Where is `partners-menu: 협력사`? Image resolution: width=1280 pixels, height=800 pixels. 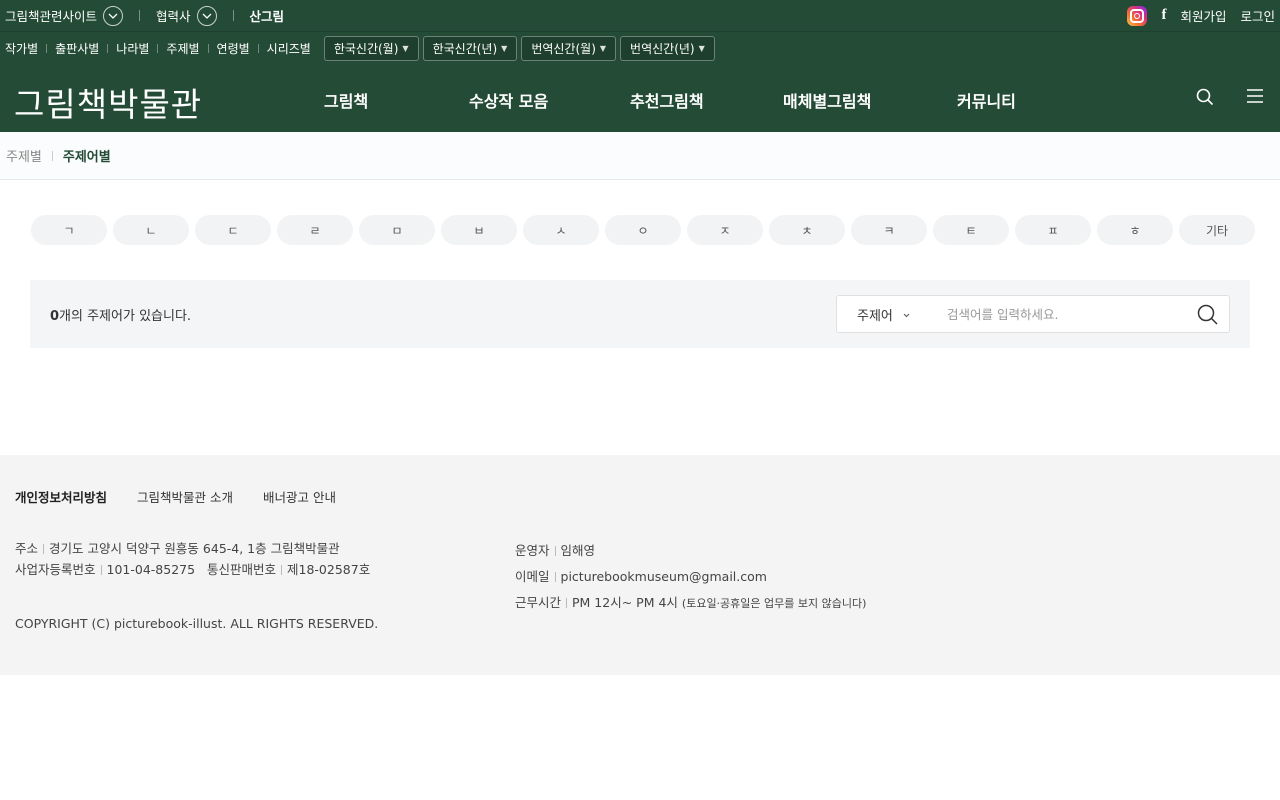
partners-menu: 협력사 is located at coordinates (186, 15).